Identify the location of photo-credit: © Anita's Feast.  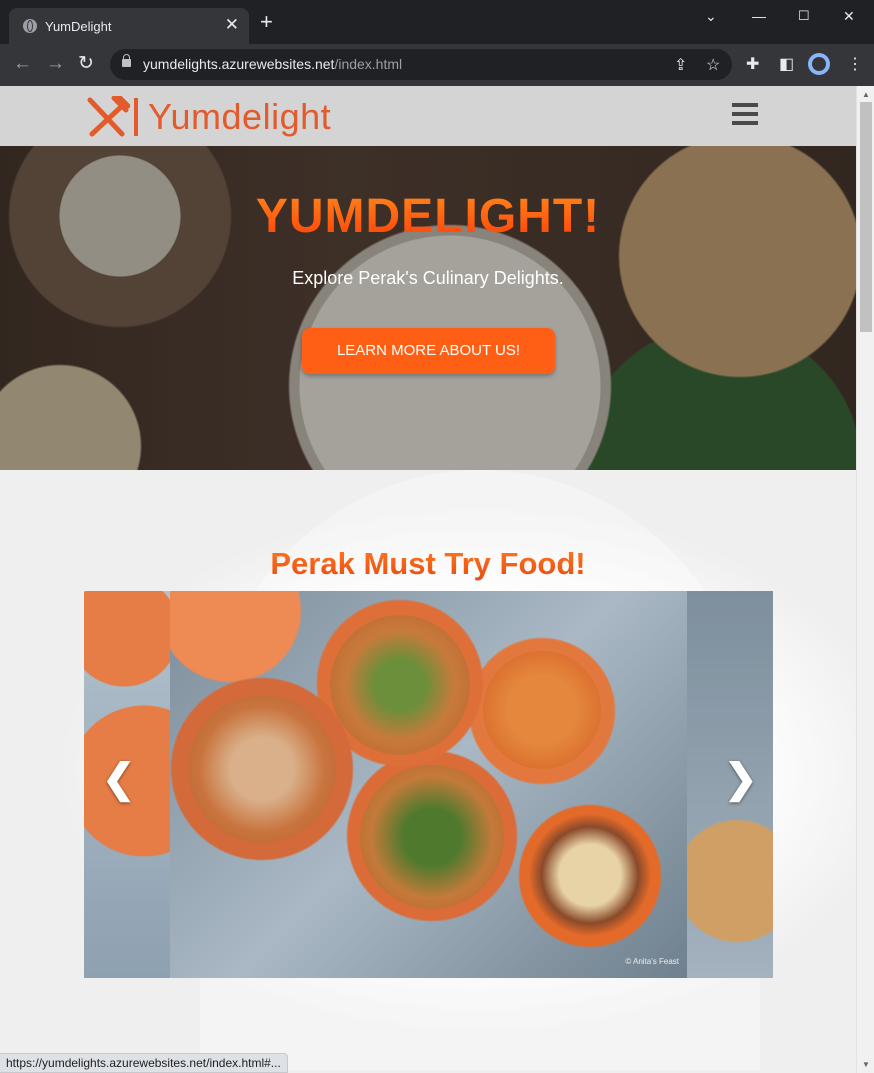
(652, 961).